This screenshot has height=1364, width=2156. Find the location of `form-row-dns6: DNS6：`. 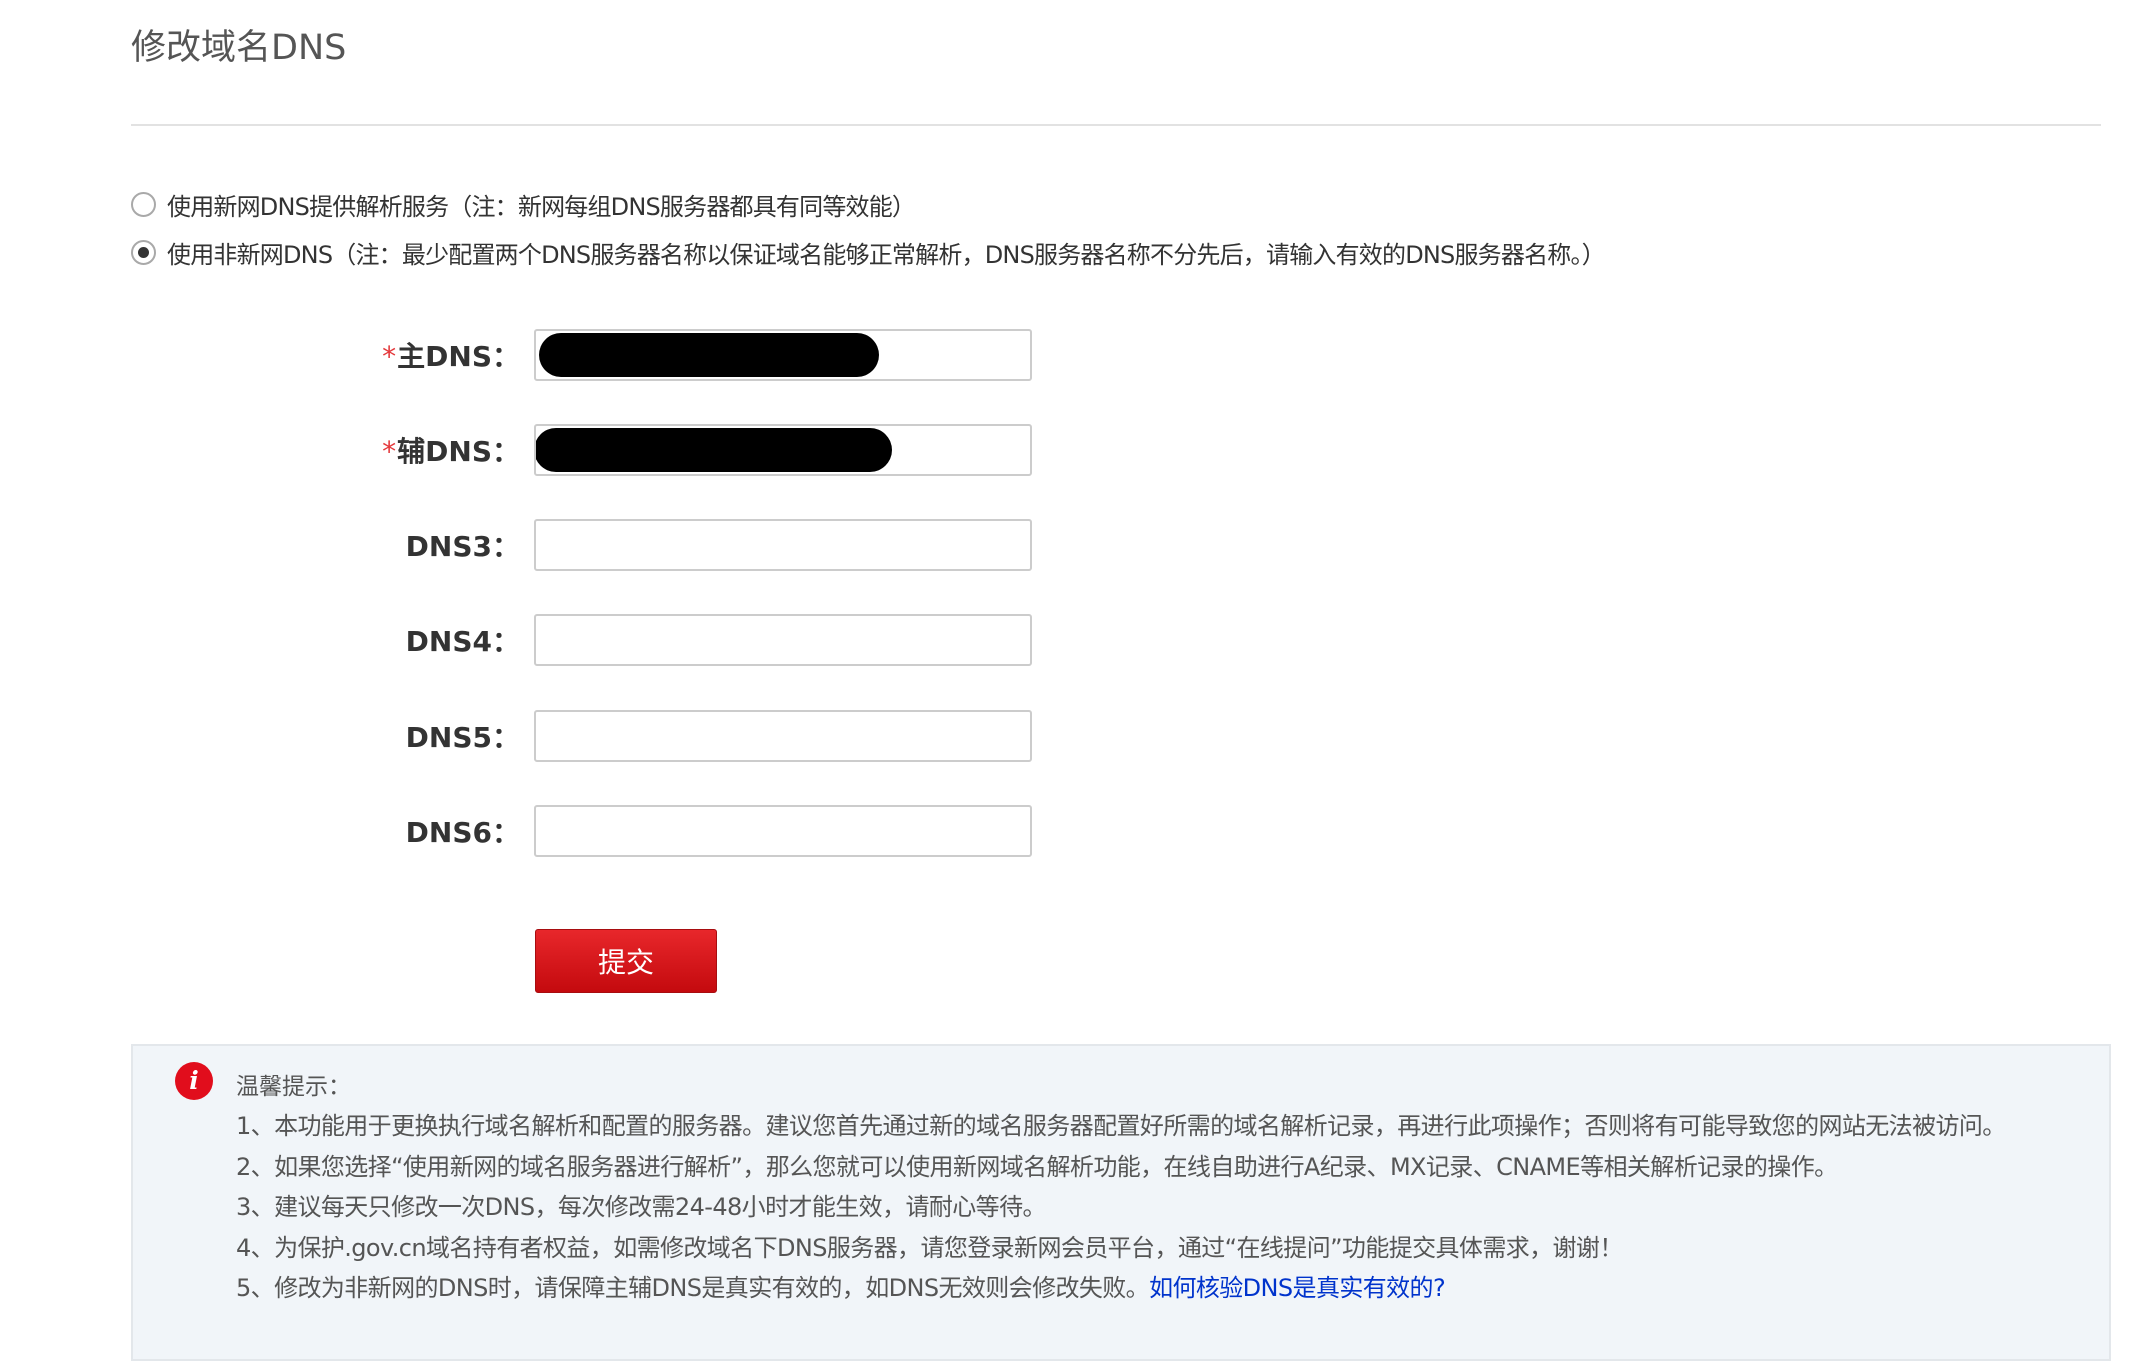

form-row-dns6: DNS6： is located at coordinates (666, 831).